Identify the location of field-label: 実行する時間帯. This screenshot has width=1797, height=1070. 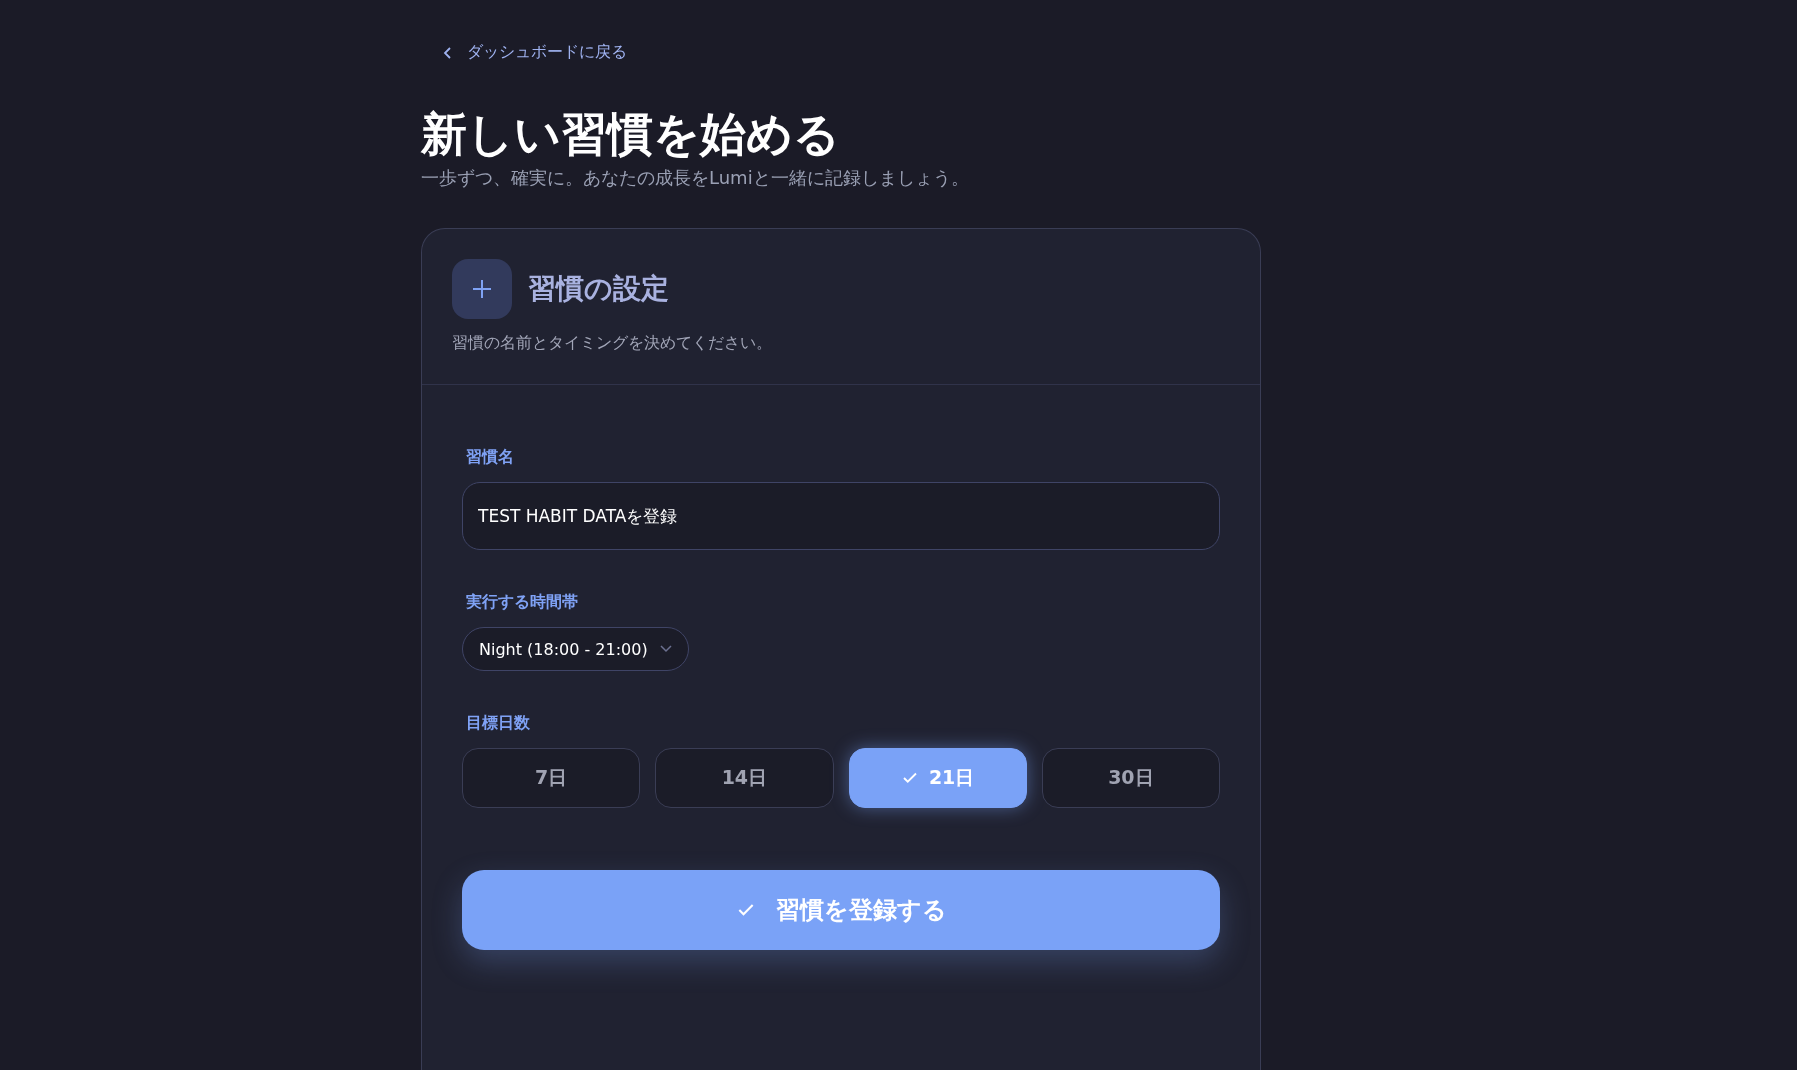
(522, 603).